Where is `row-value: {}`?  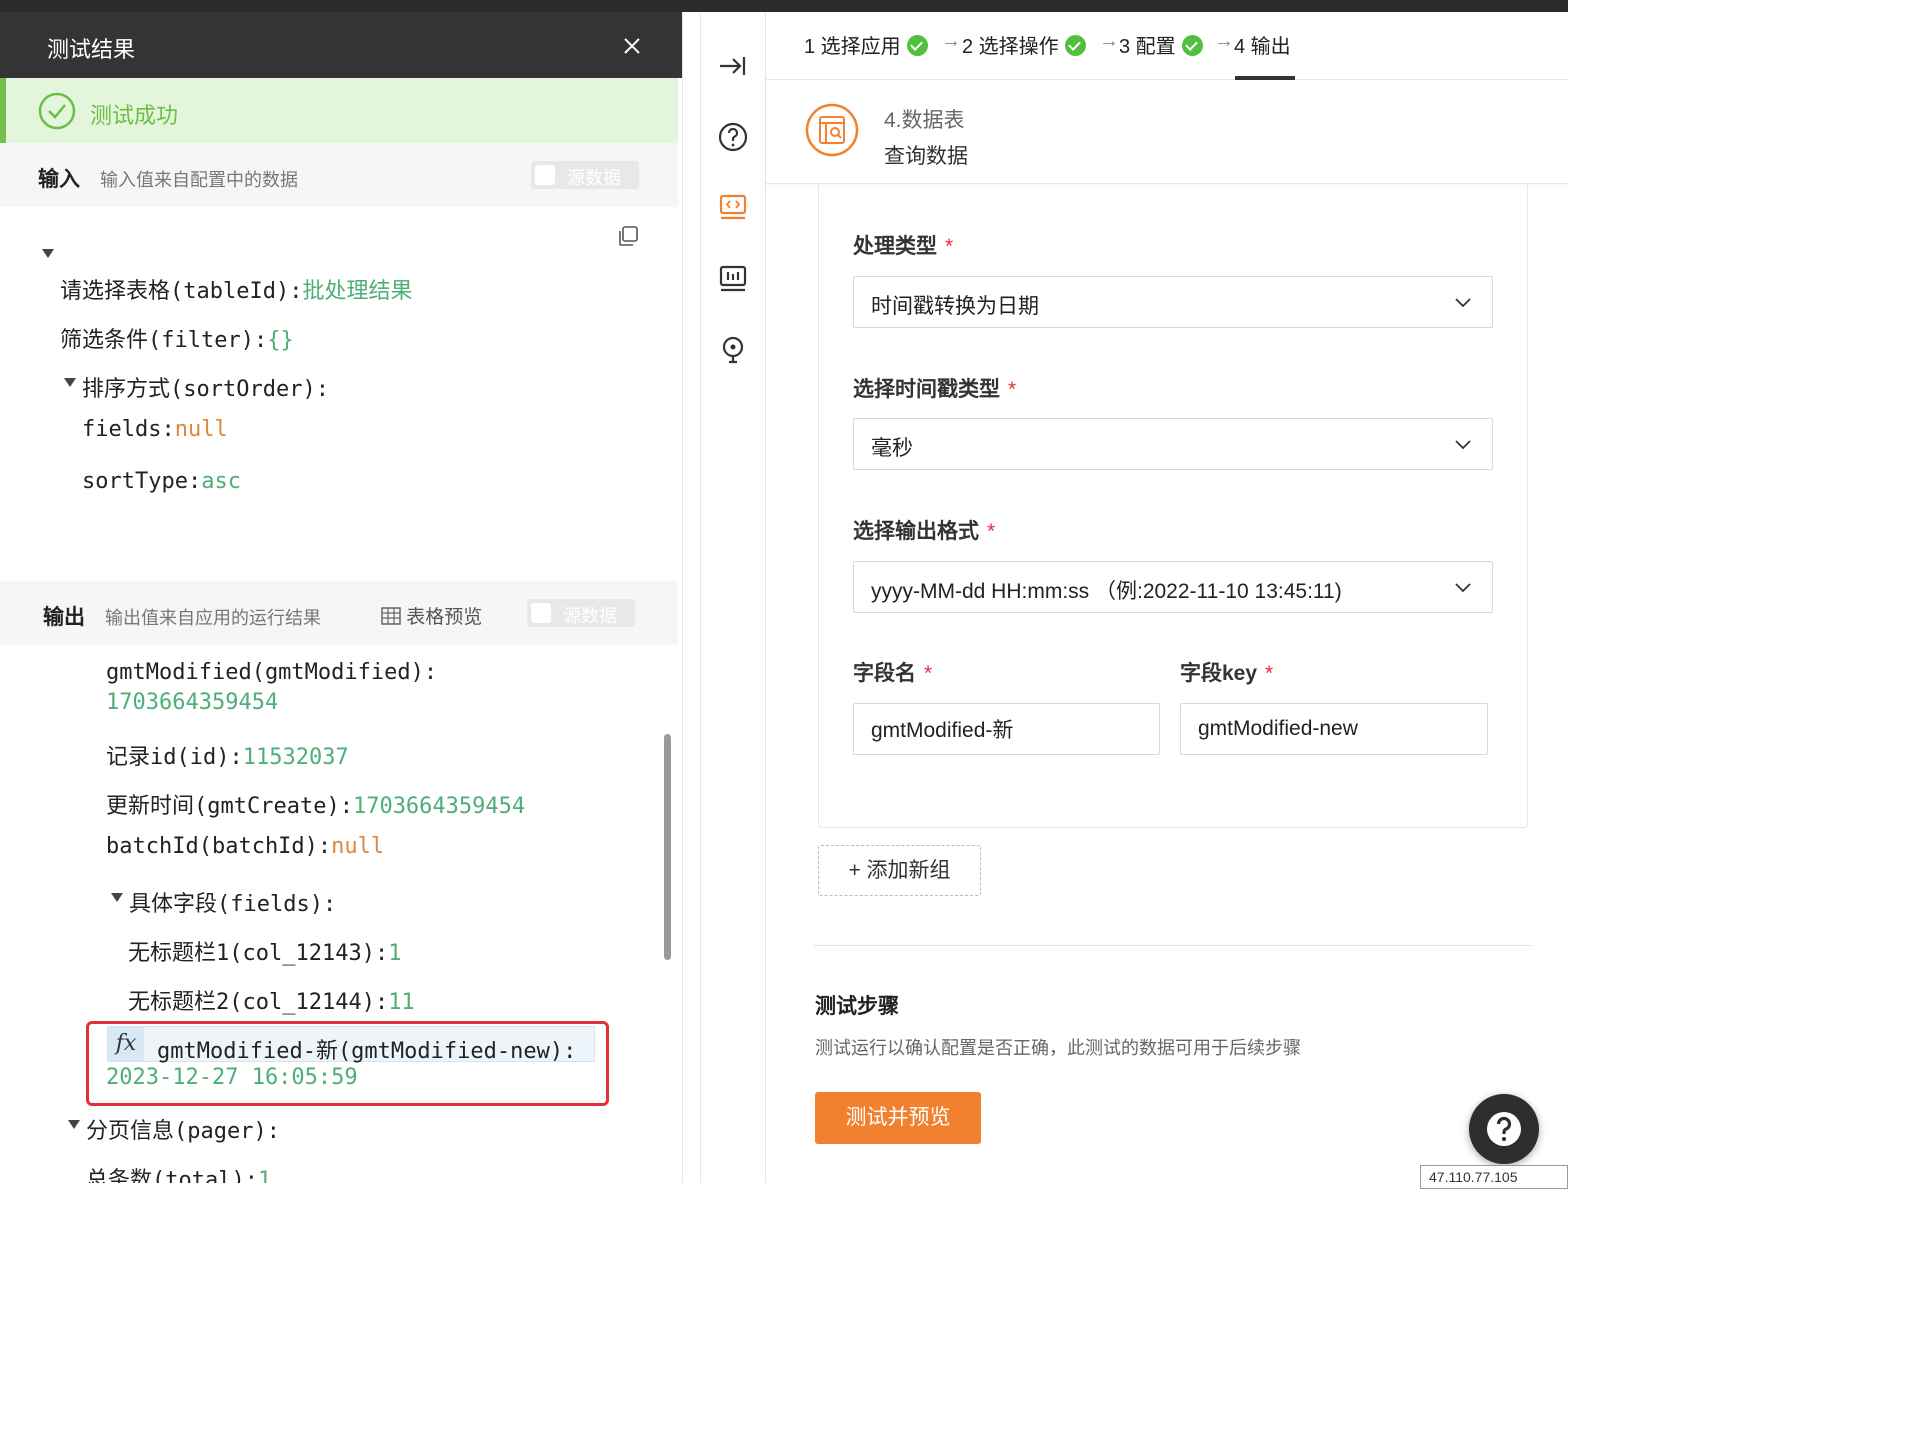
row-value: {} is located at coordinates (280, 340).